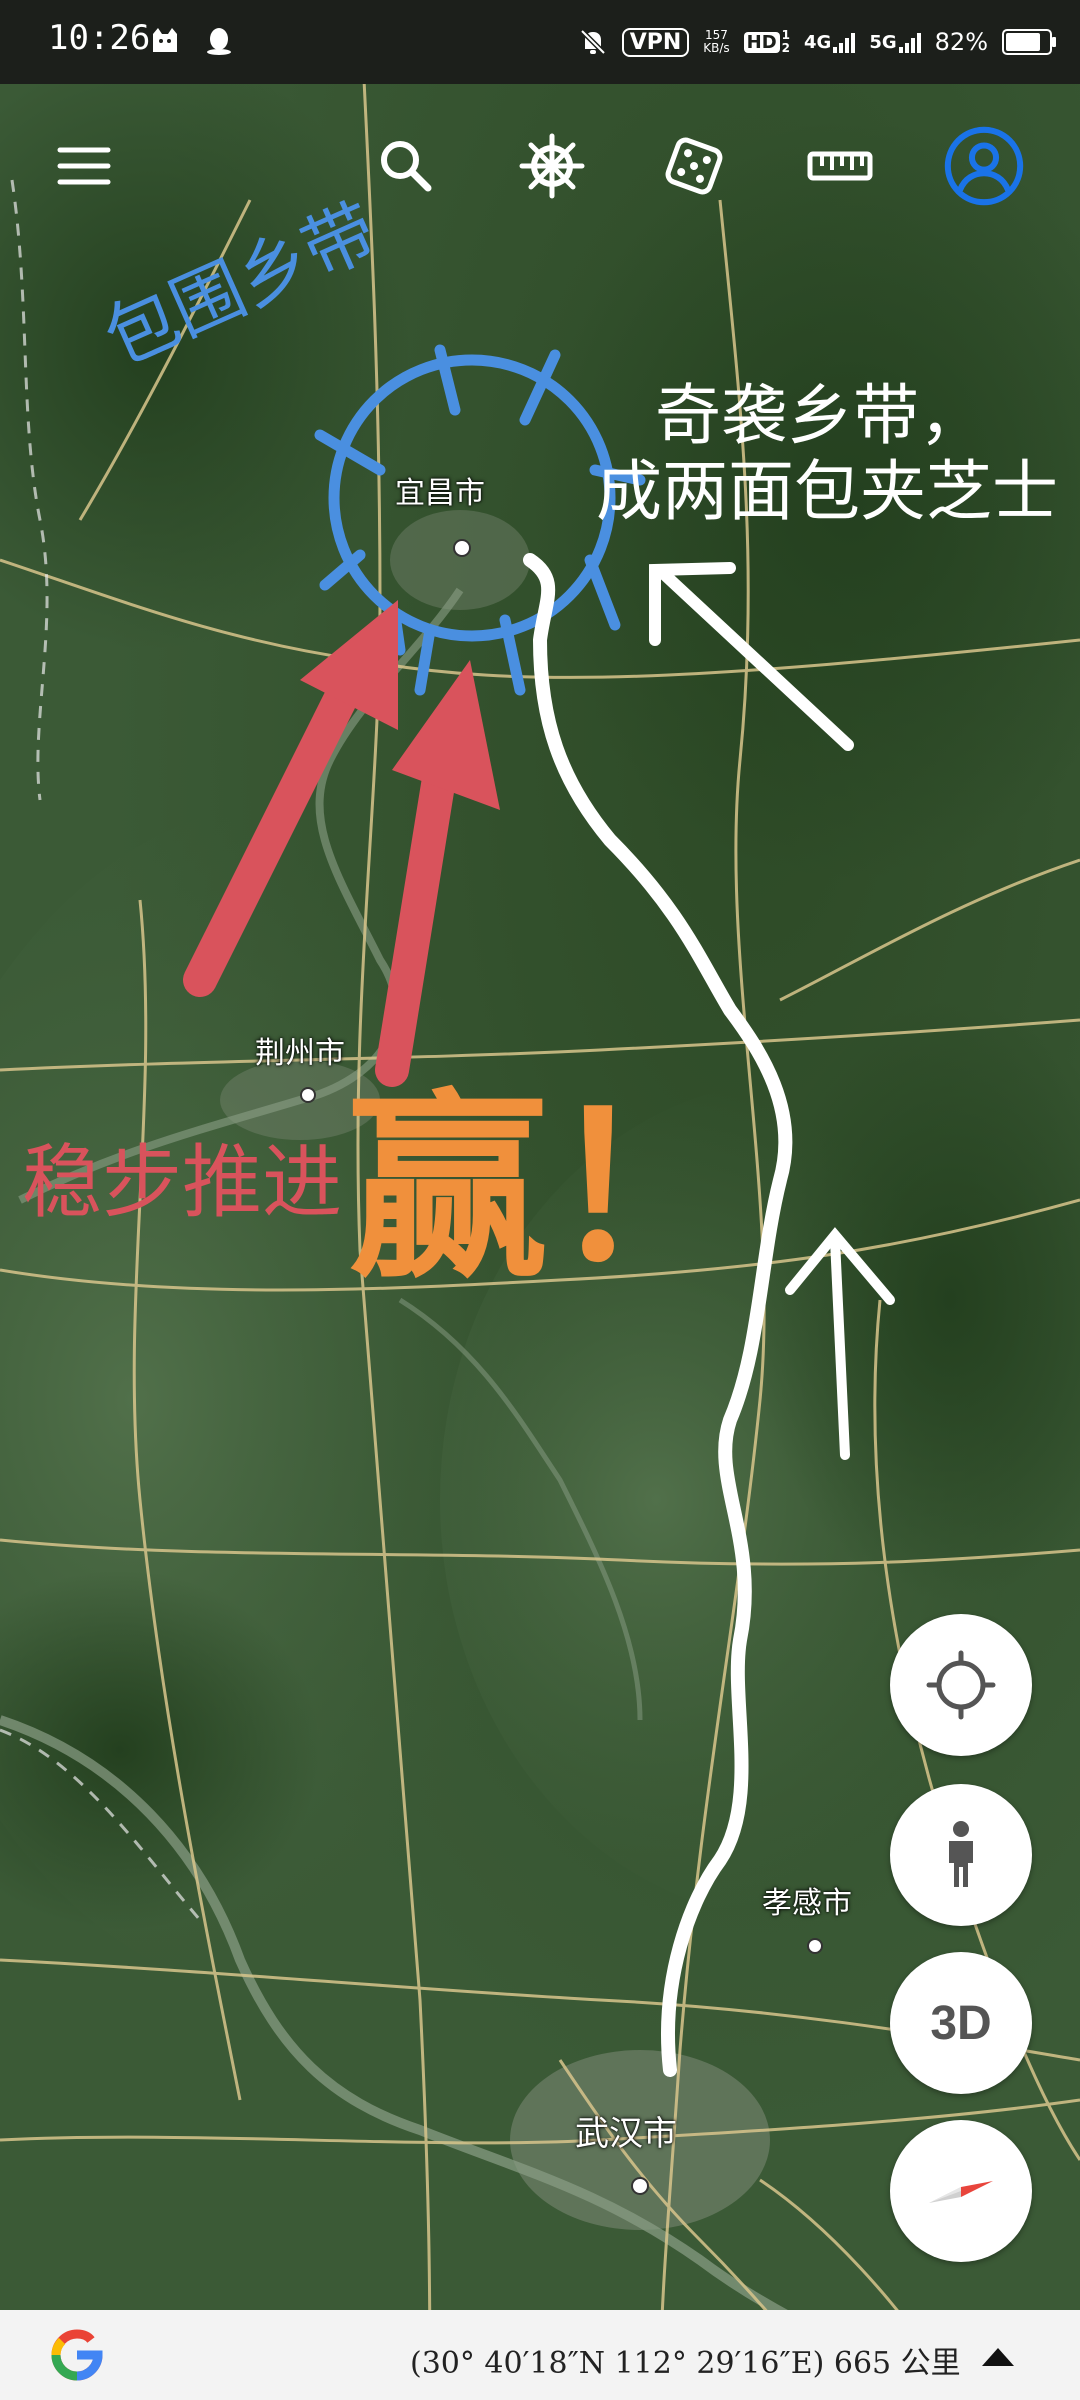  I want to click on surprise-arrow, so click(751, 656).